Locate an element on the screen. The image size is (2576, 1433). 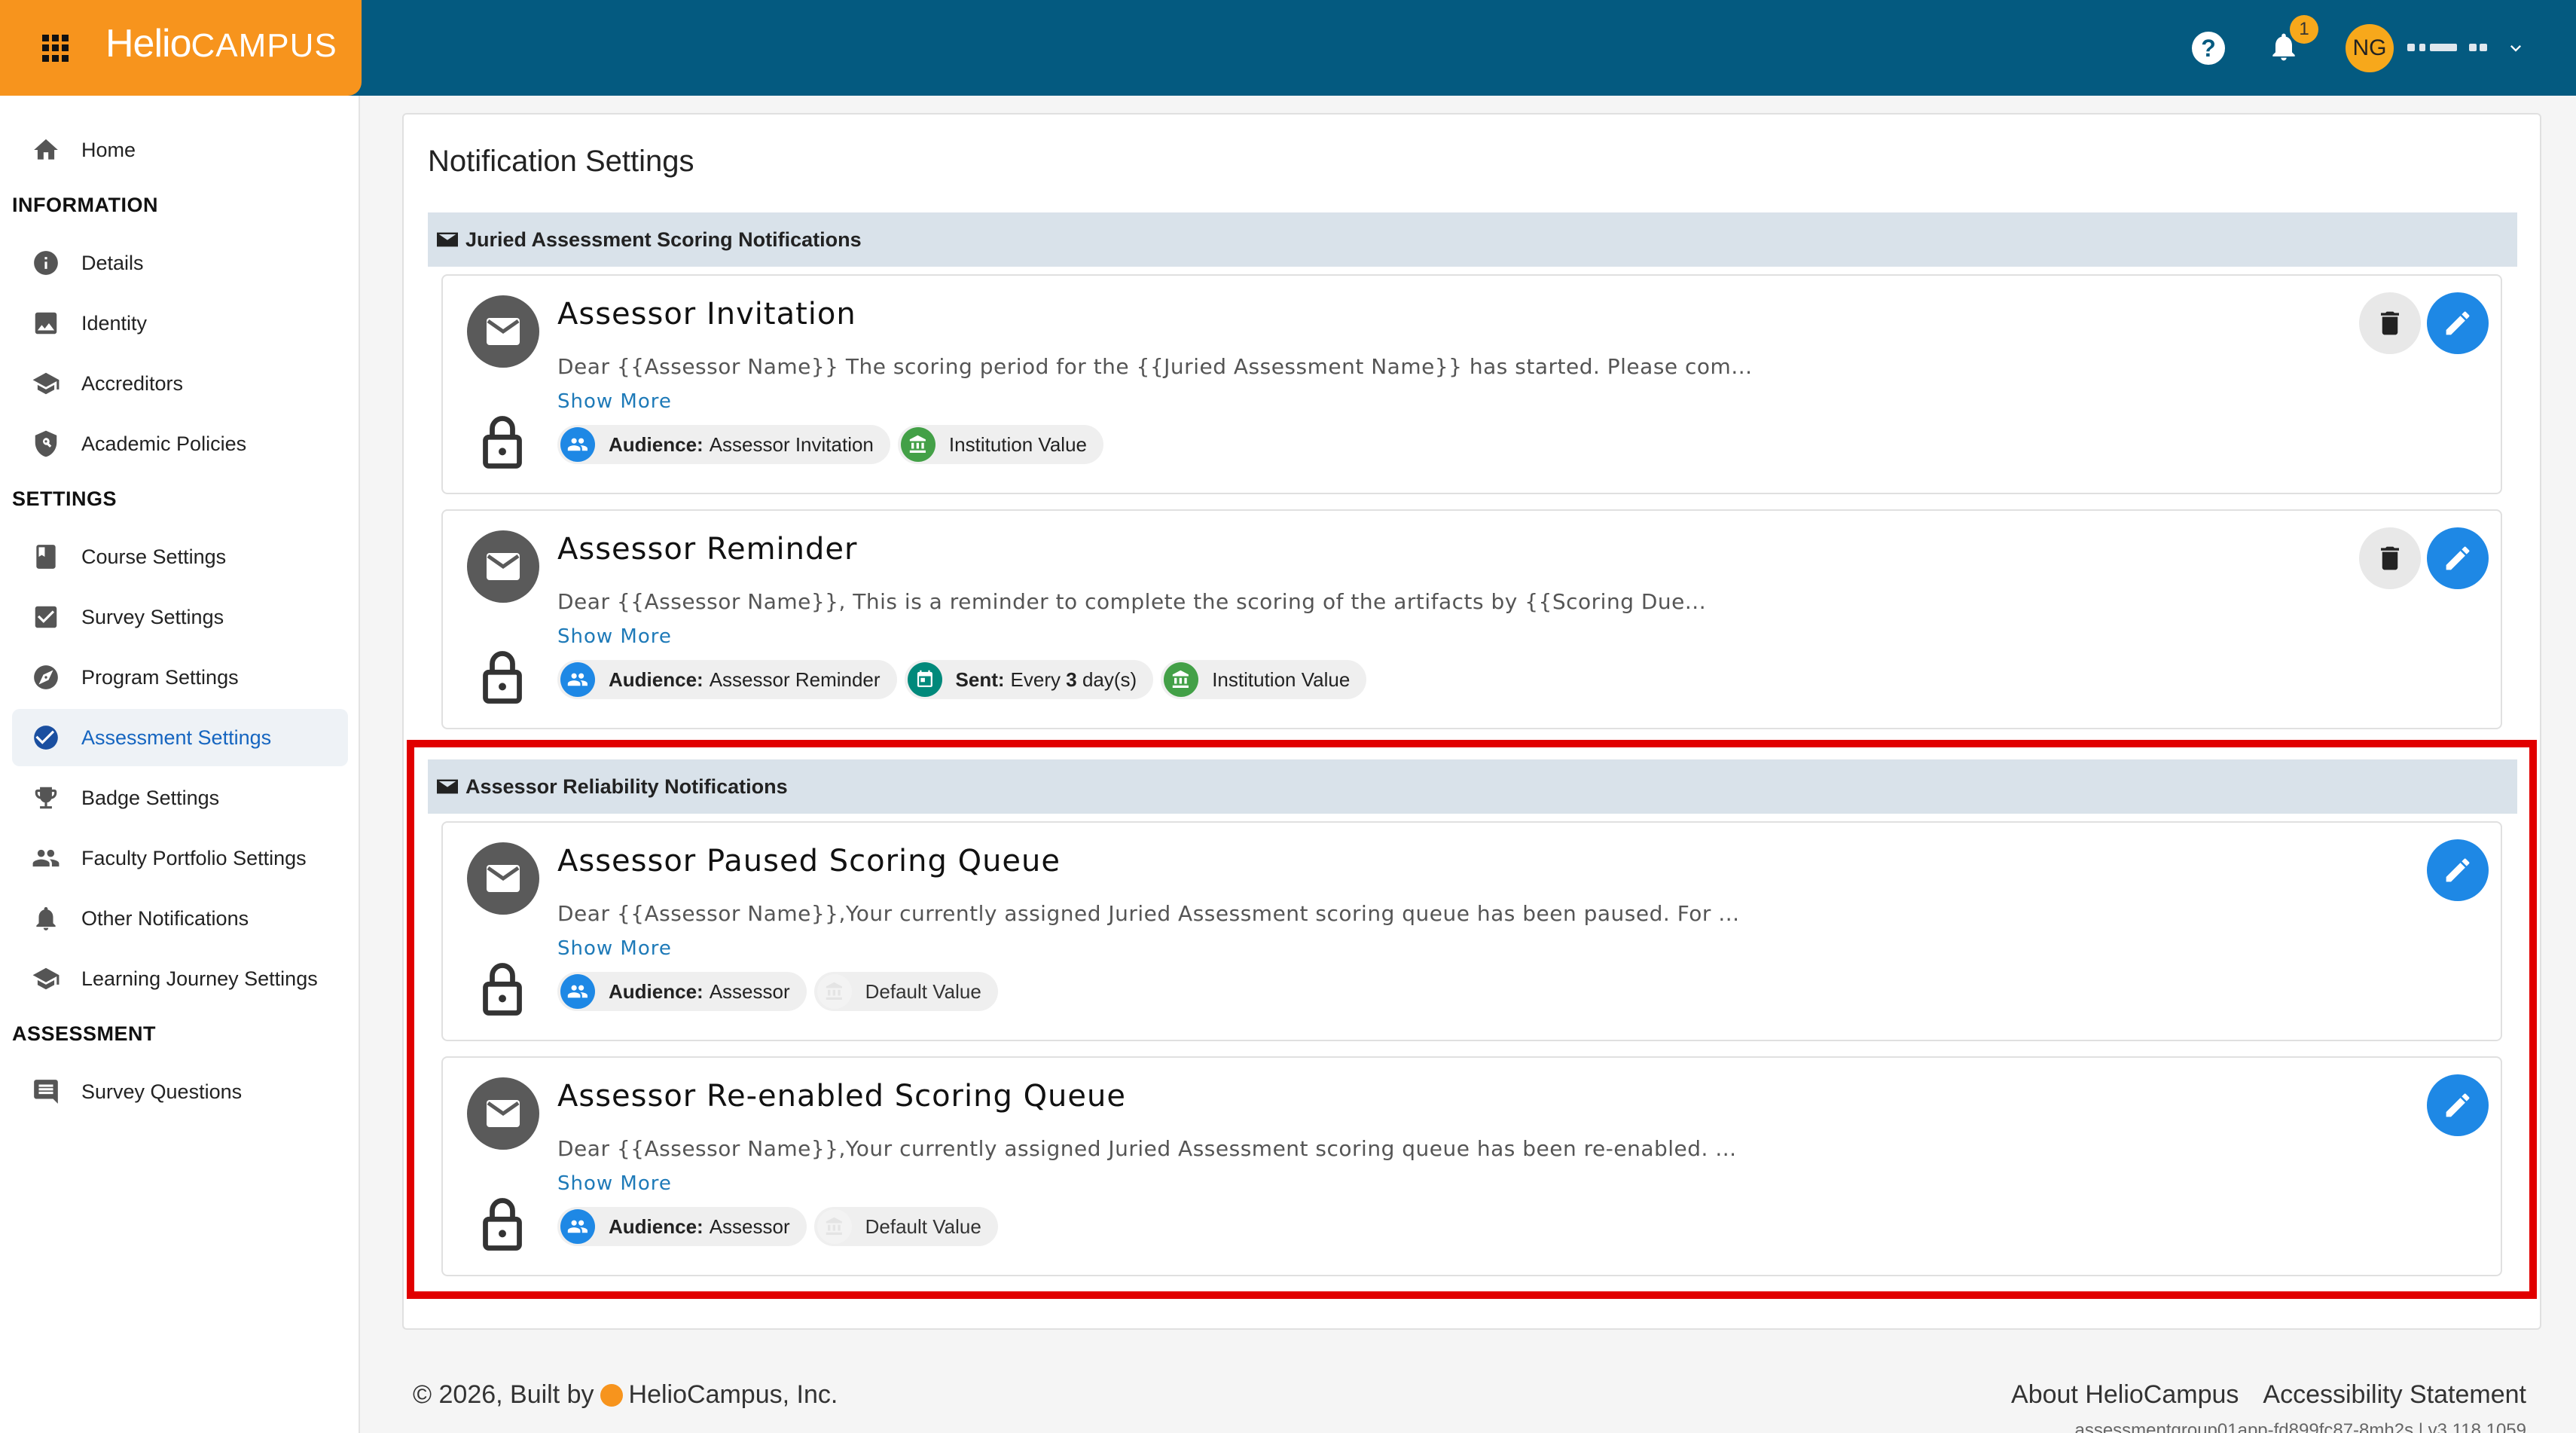
top-header: HelioCAMPUS ? 1 NG is located at coordinates (1288, 48).